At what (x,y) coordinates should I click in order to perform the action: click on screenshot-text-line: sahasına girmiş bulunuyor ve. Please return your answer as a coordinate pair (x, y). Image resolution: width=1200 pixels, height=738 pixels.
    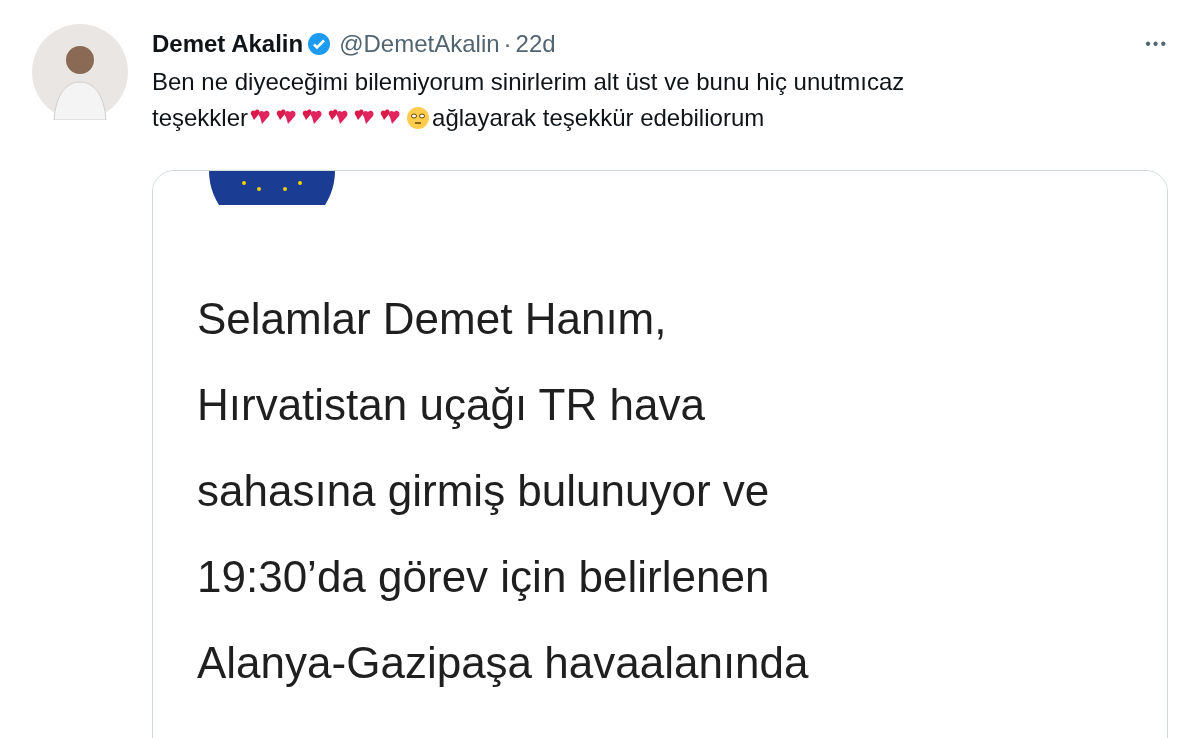
    Looking at the image, I should click on (484, 491).